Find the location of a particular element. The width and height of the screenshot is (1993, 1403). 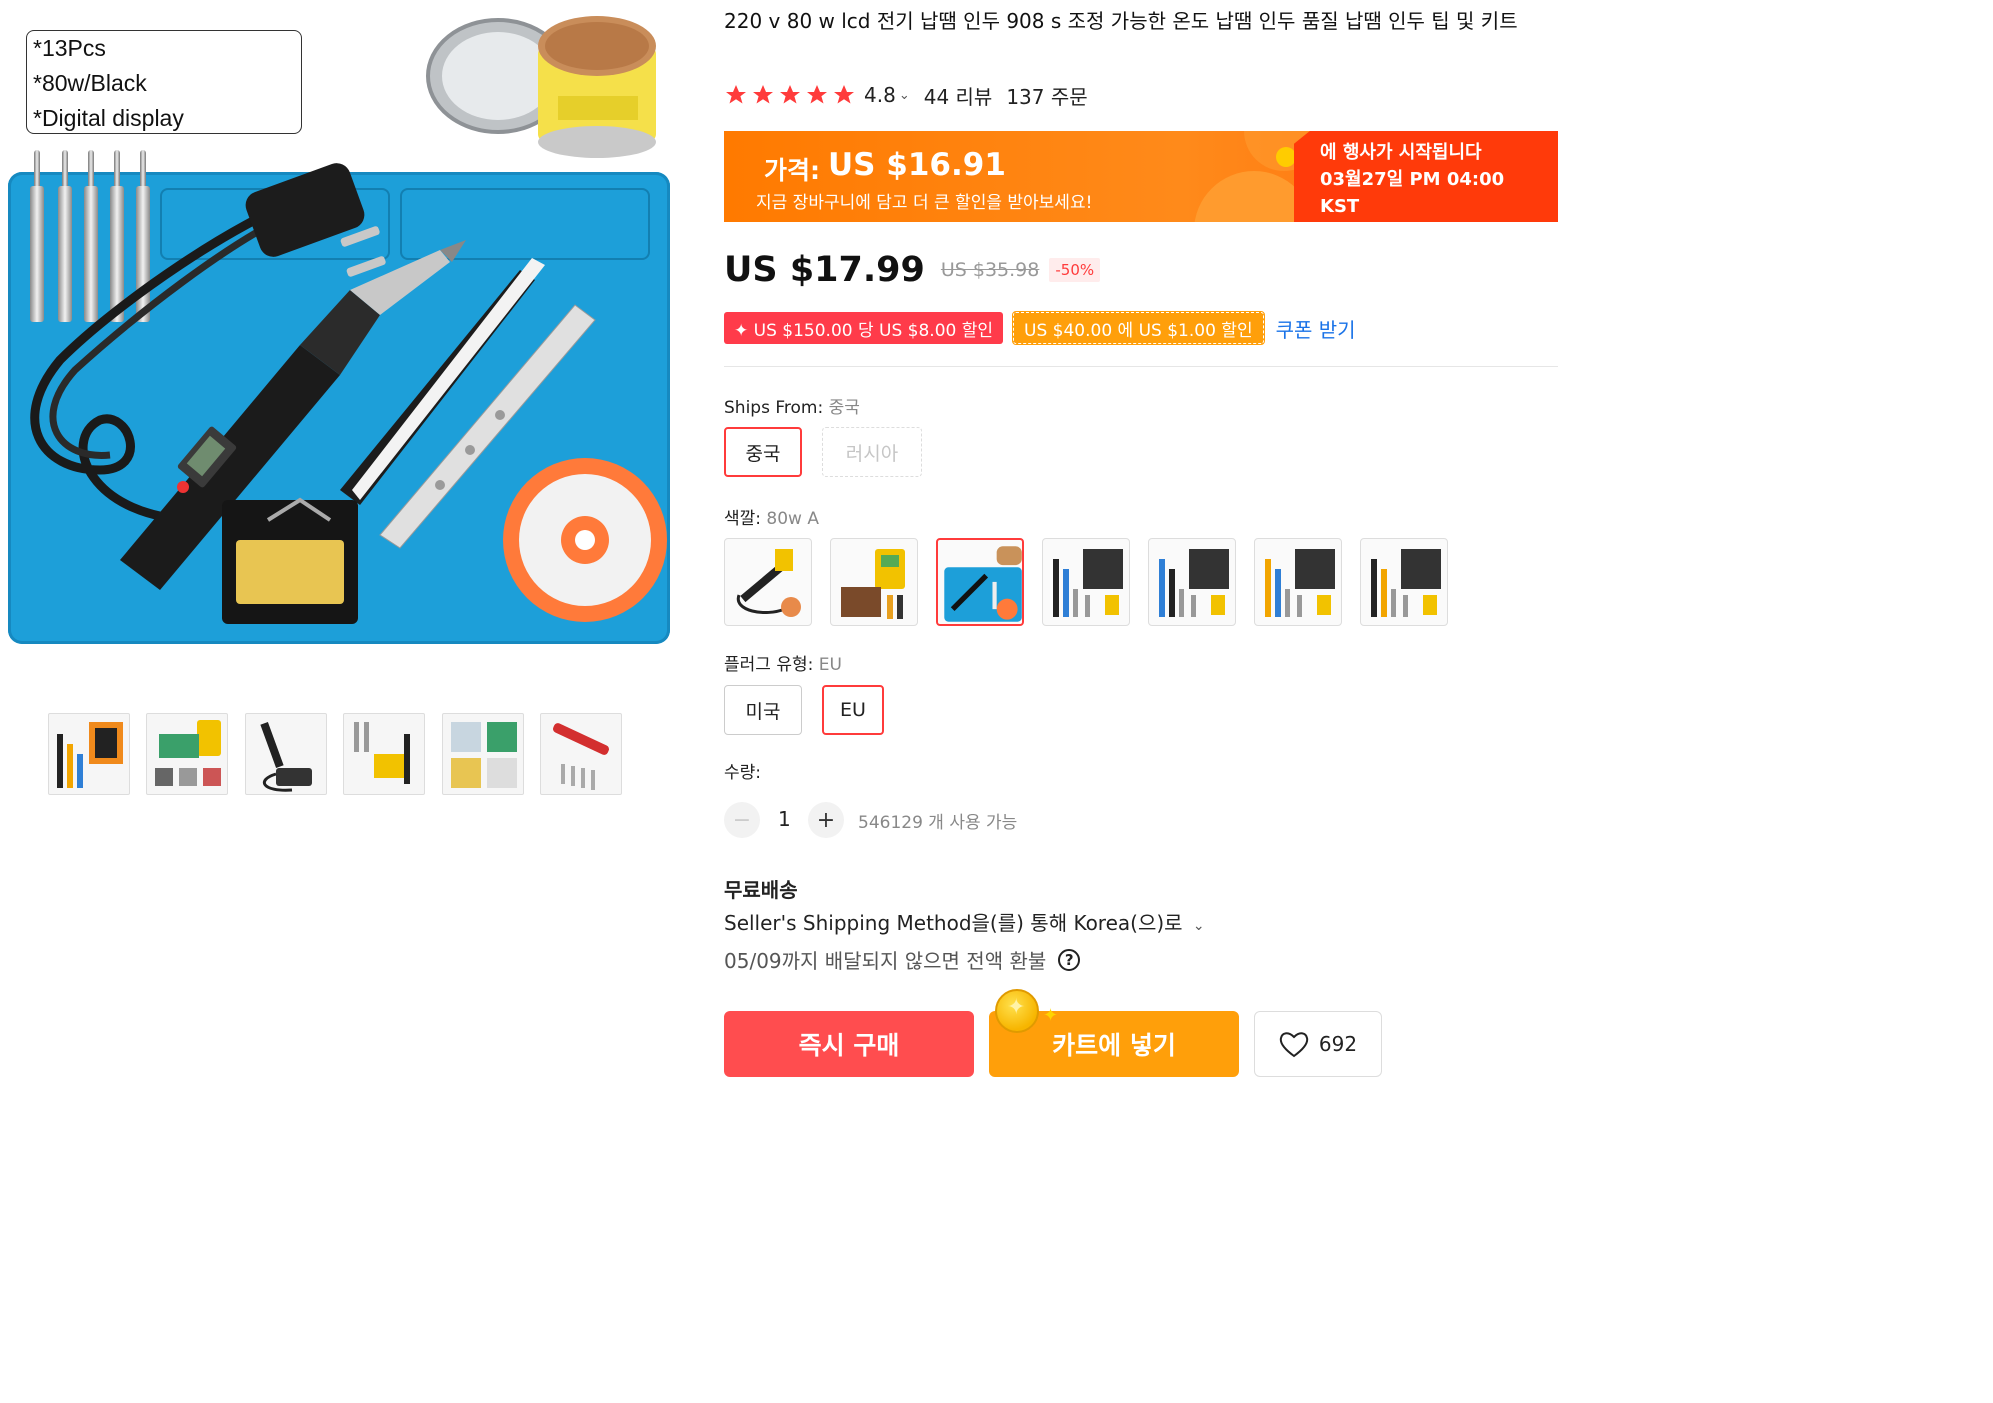

coupon-select: US $40.00 에 US $1.00 할인 is located at coordinates (1138, 328).